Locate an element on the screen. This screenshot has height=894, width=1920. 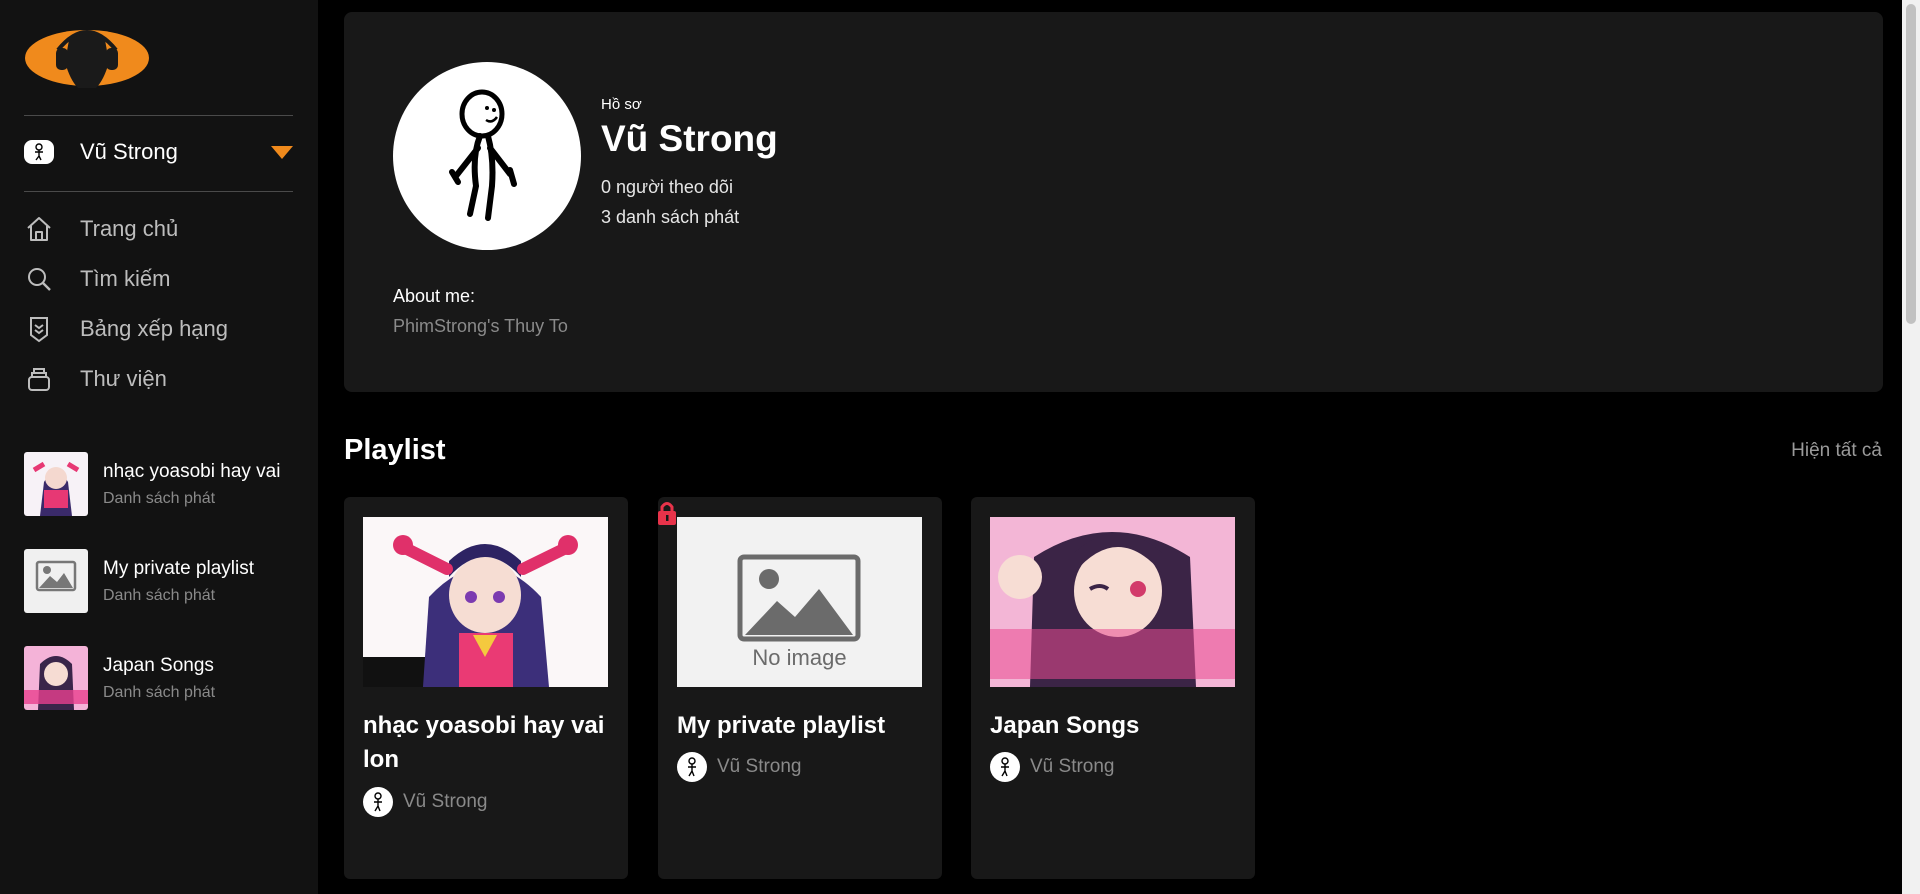
home-icon is located at coordinates (39, 229).